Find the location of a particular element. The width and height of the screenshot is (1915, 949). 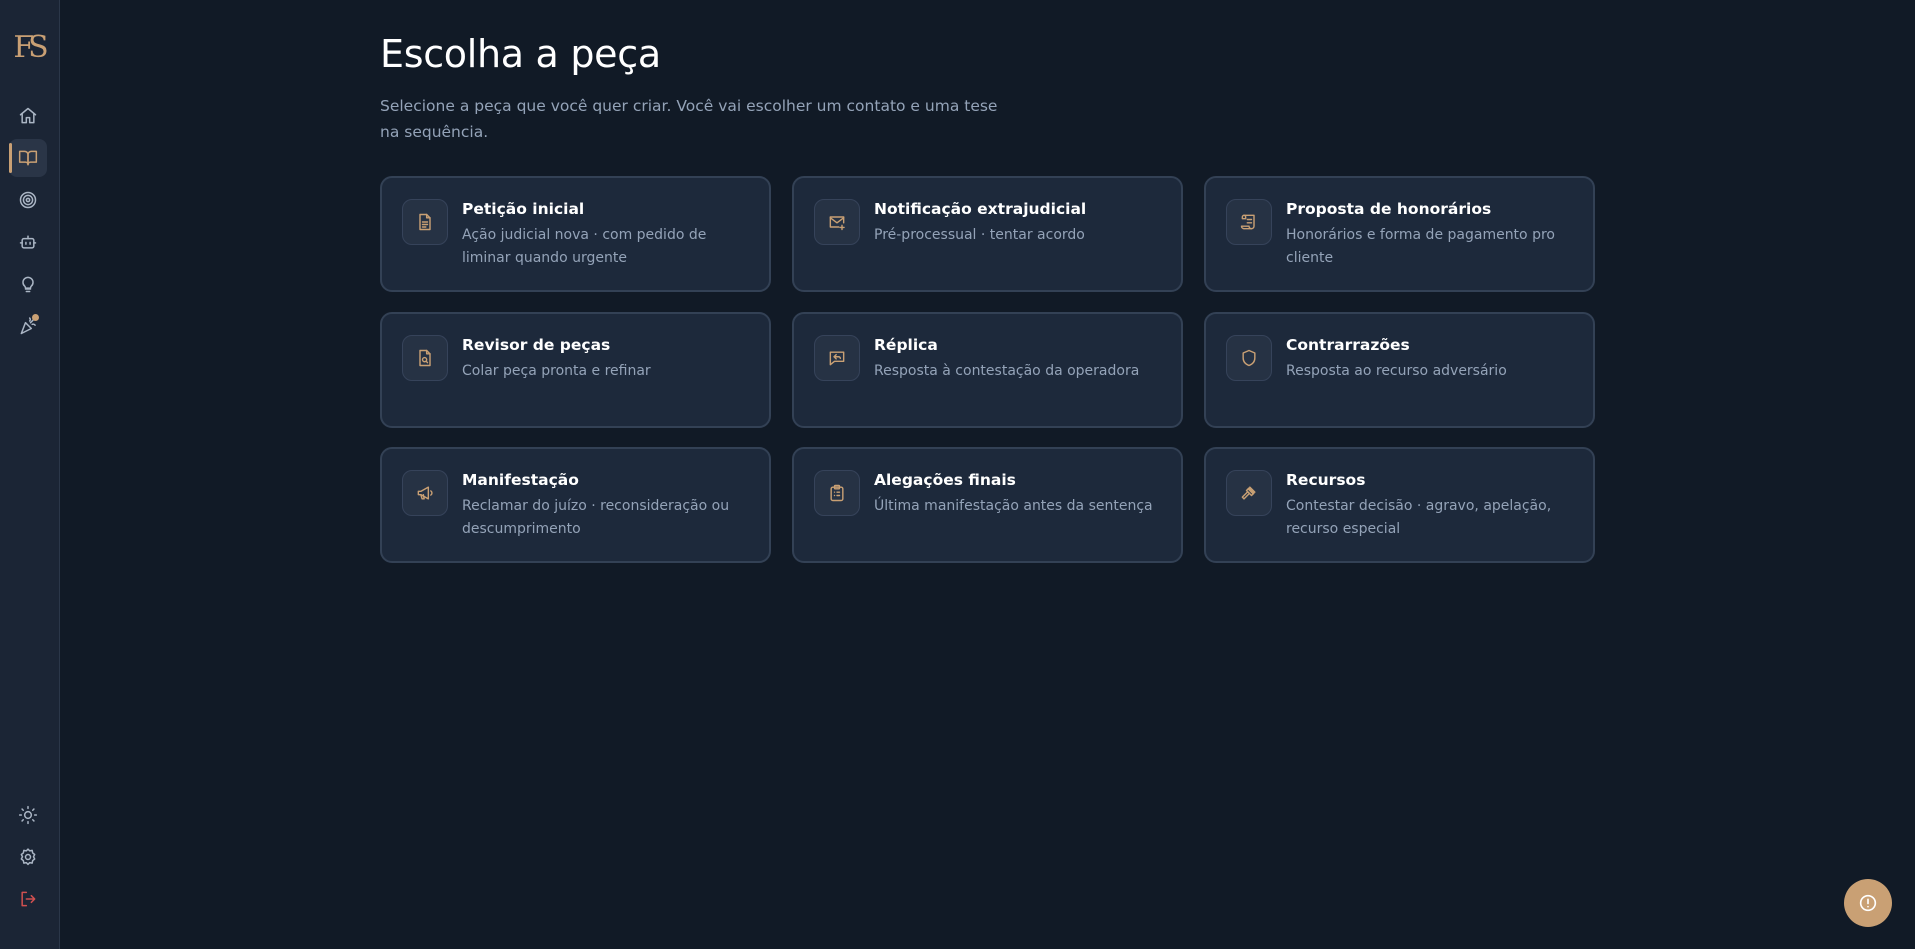

bot-icon is located at coordinates (28, 242).